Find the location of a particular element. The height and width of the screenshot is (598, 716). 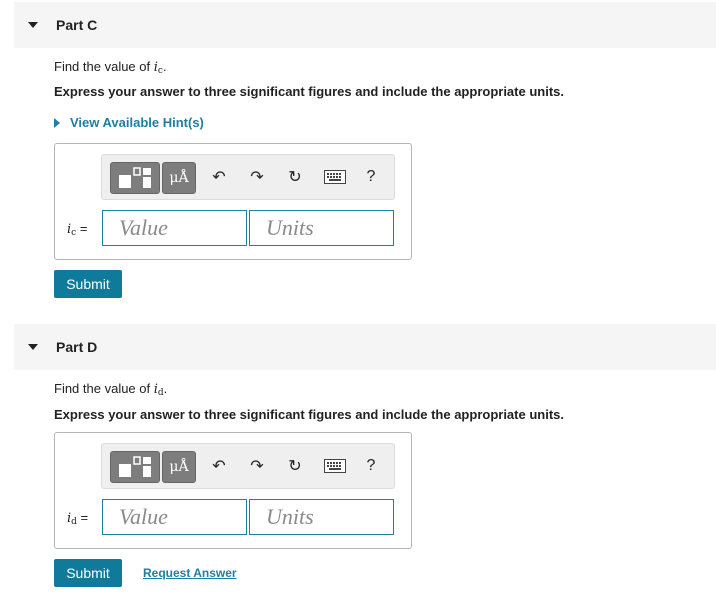

part-c-answer-box: μÅ ↶ ↷ ↻ ? ic = is located at coordinates (233, 201).